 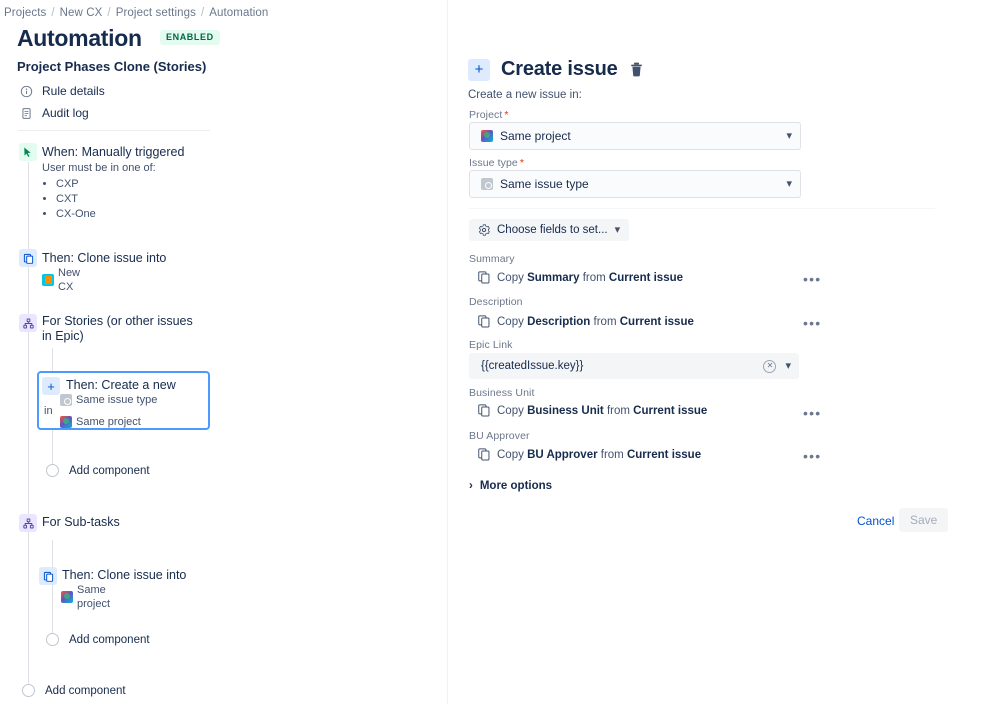 What do you see at coordinates (496, 302) in the screenshot?
I see `description-field-label: Description` at bounding box center [496, 302].